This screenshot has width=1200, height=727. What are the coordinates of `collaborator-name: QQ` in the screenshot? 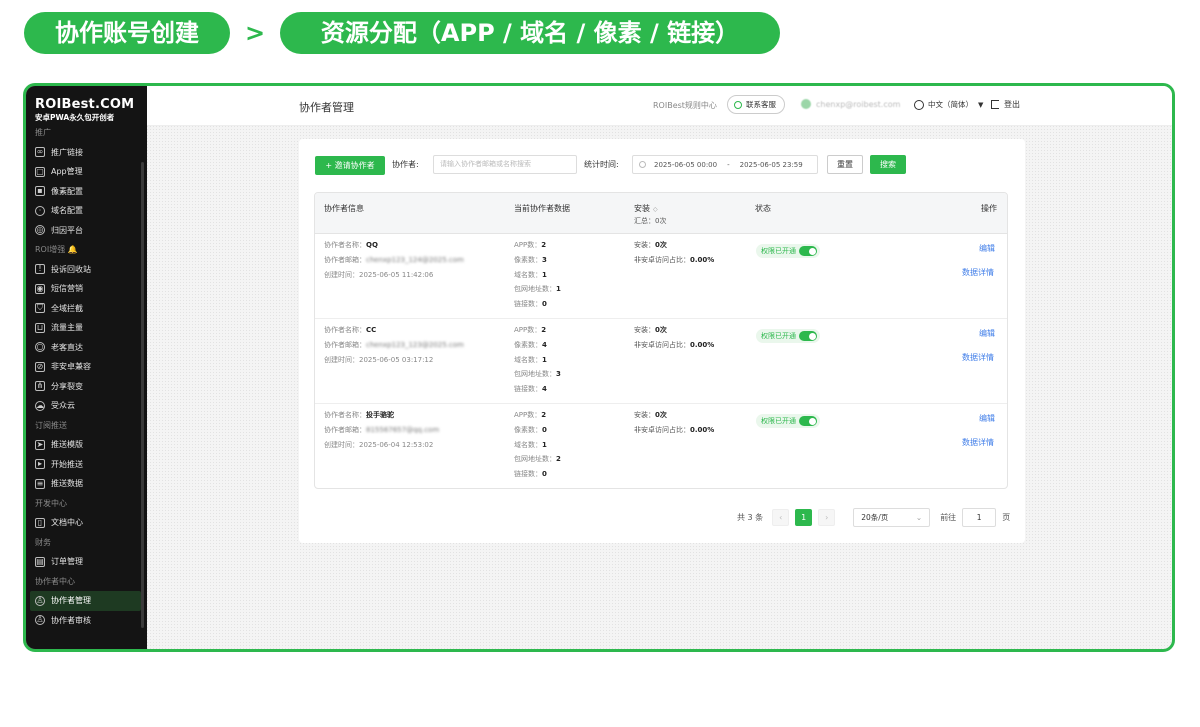 It's located at (372, 245).